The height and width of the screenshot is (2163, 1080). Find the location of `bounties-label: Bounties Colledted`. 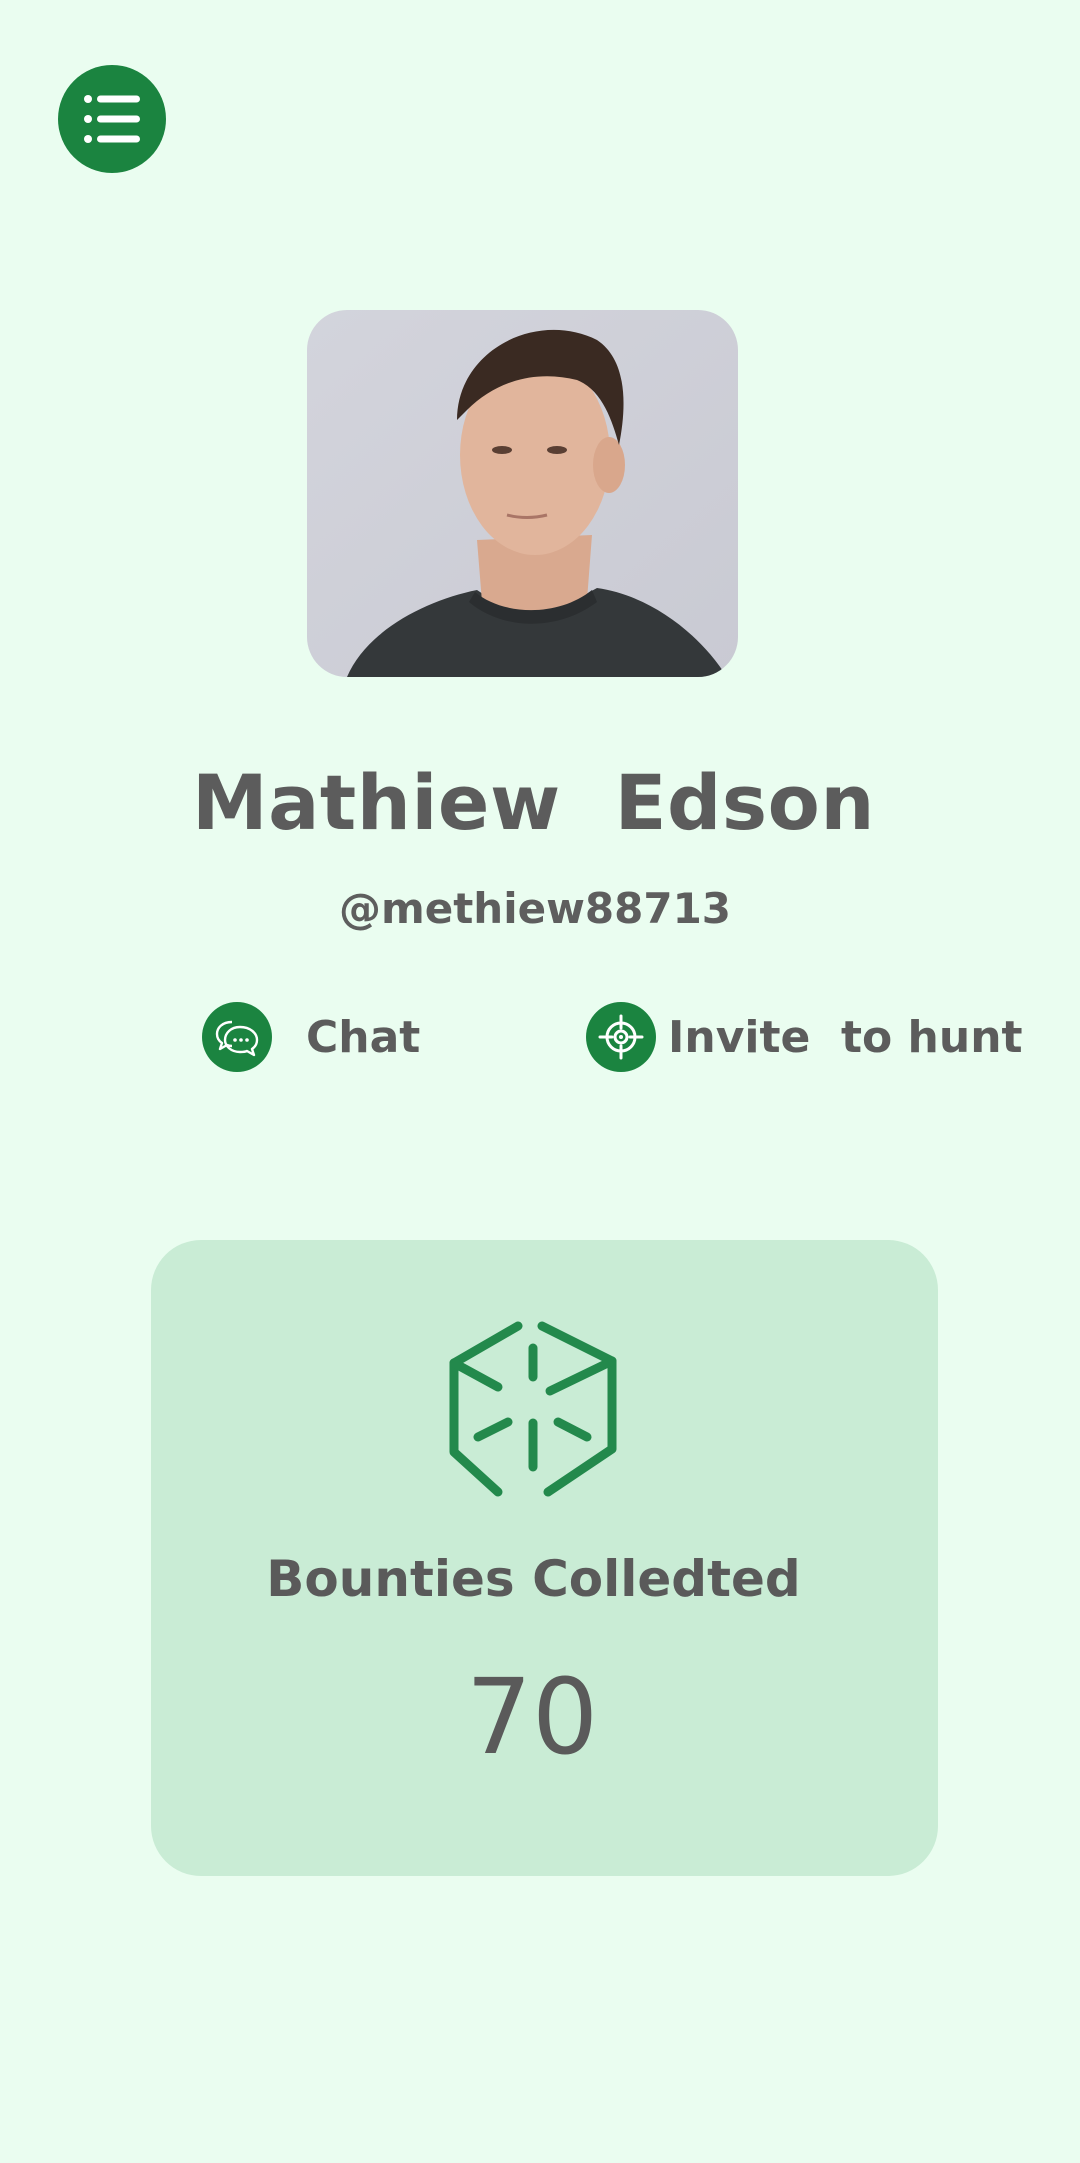

bounties-label: Bounties Colledted is located at coordinates (533, 1579).